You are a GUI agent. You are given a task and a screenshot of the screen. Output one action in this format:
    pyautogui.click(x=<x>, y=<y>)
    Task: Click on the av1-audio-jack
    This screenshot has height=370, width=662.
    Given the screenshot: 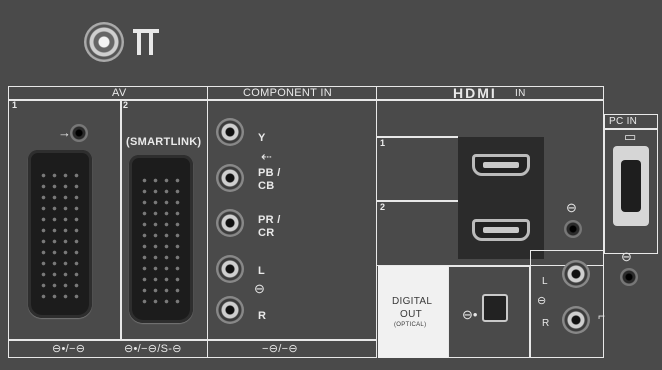 What is the action you would take?
    pyautogui.click(x=79, y=133)
    